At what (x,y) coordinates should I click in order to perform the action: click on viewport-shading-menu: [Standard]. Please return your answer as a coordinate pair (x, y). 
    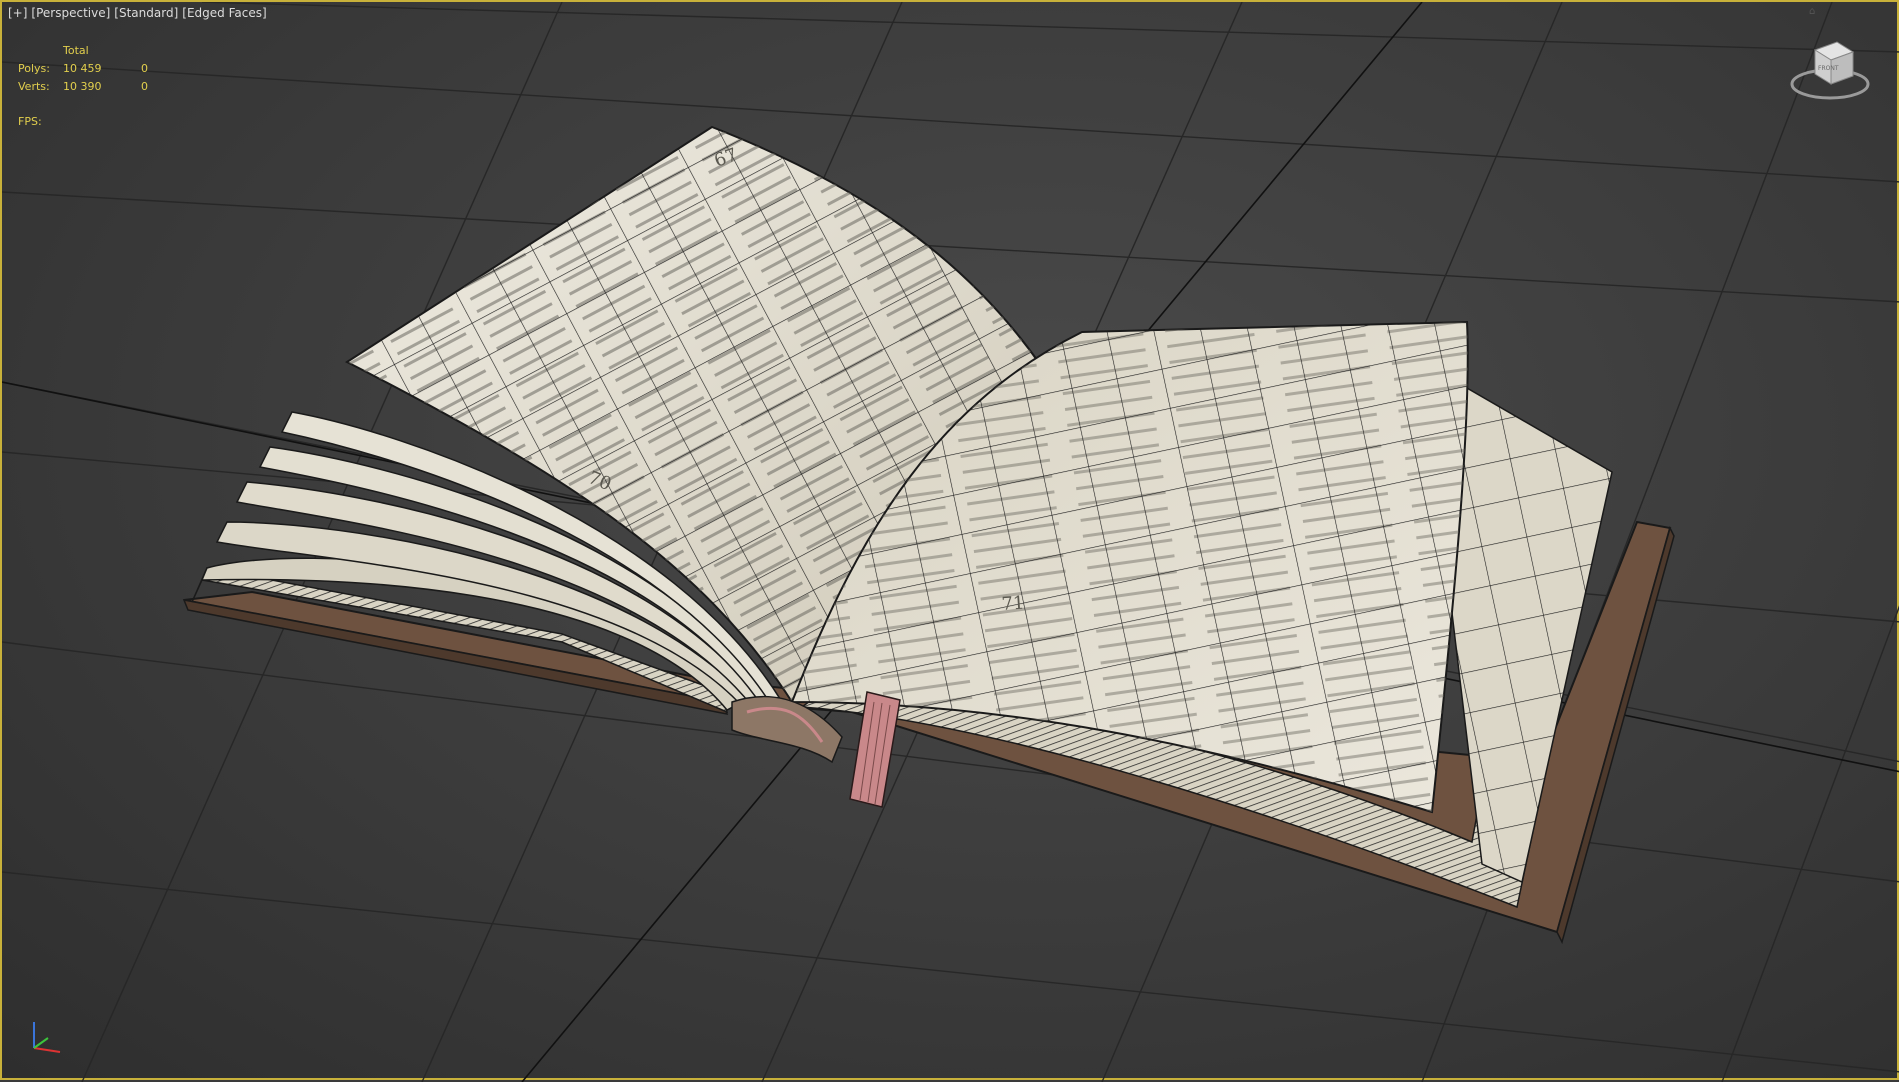
    Looking at the image, I should click on (146, 13).